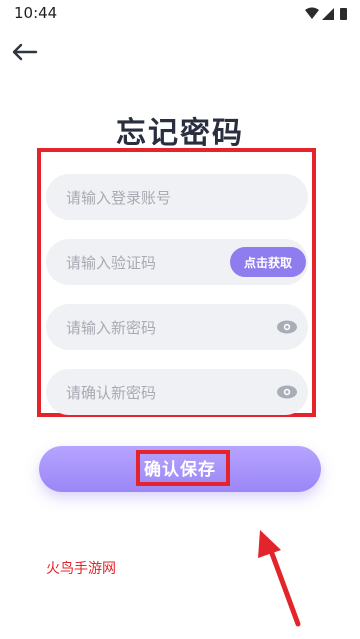  Describe the element at coordinates (81, 569) in the screenshot. I see `watermark: 火鸟手游网` at that location.